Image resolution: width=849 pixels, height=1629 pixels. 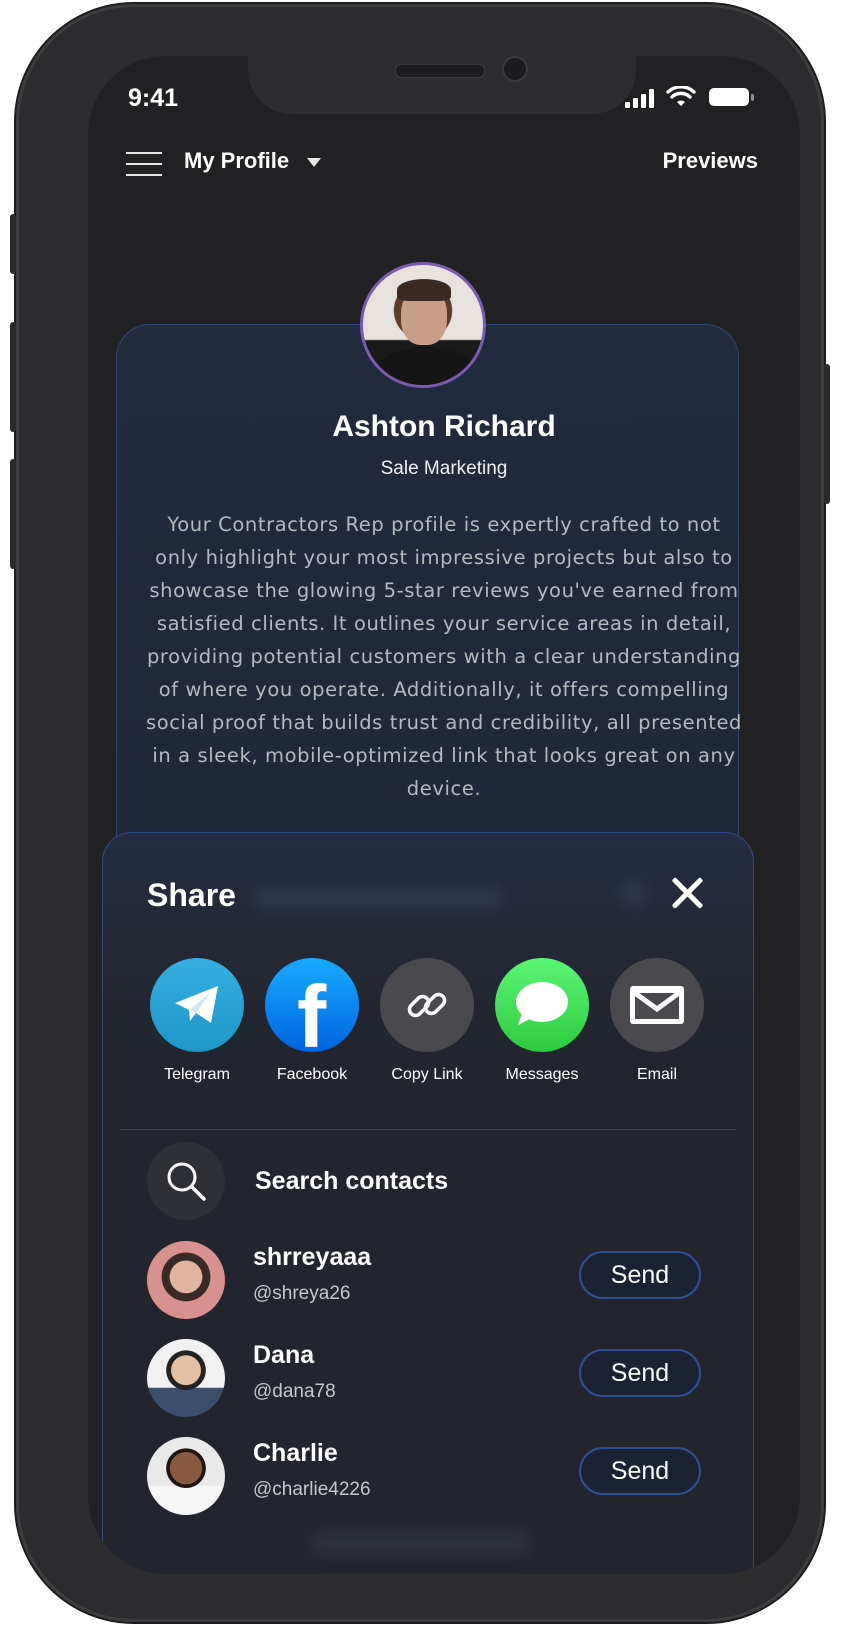 What do you see at coordinates (681, 96) in the screenshot?
I see `wifi-icon` at bounding box center [681, 96].